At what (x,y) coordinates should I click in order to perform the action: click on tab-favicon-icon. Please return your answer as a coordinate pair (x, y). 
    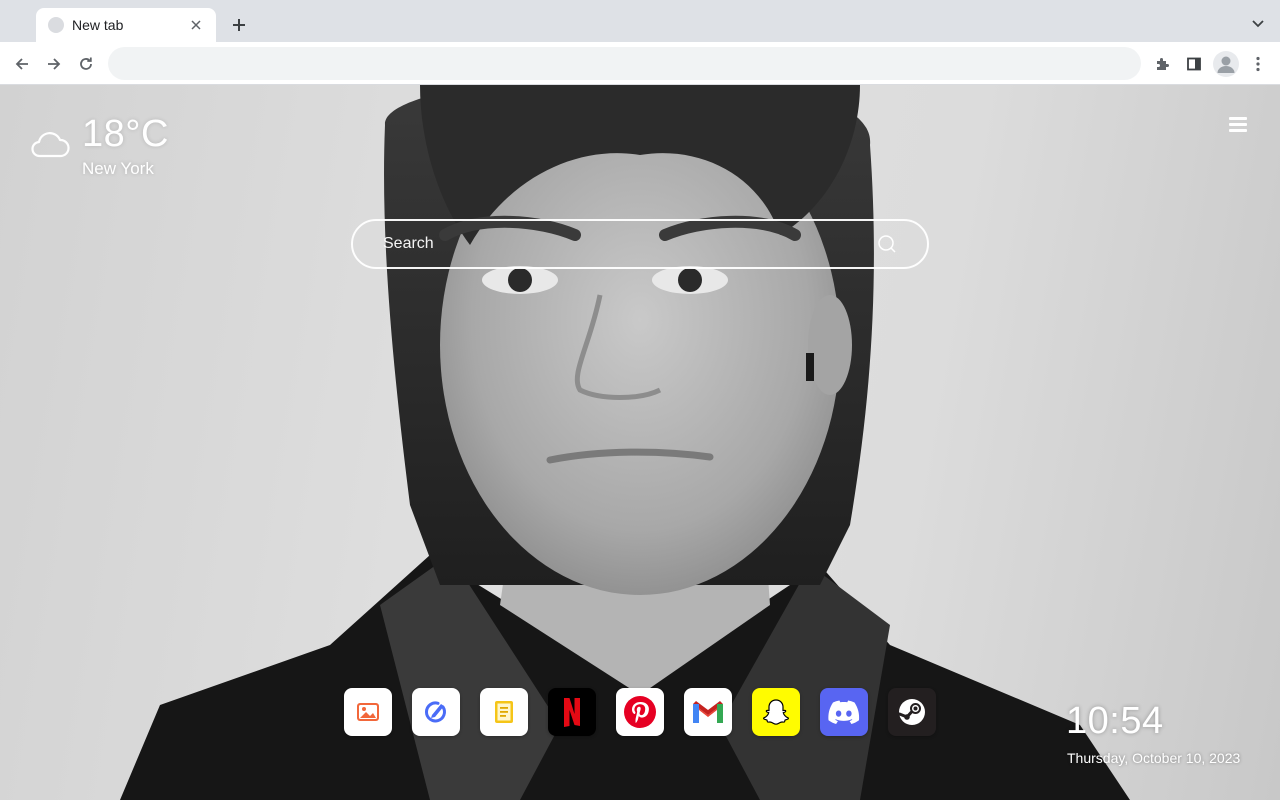
    Looking at the image, I should click on (56, 25).